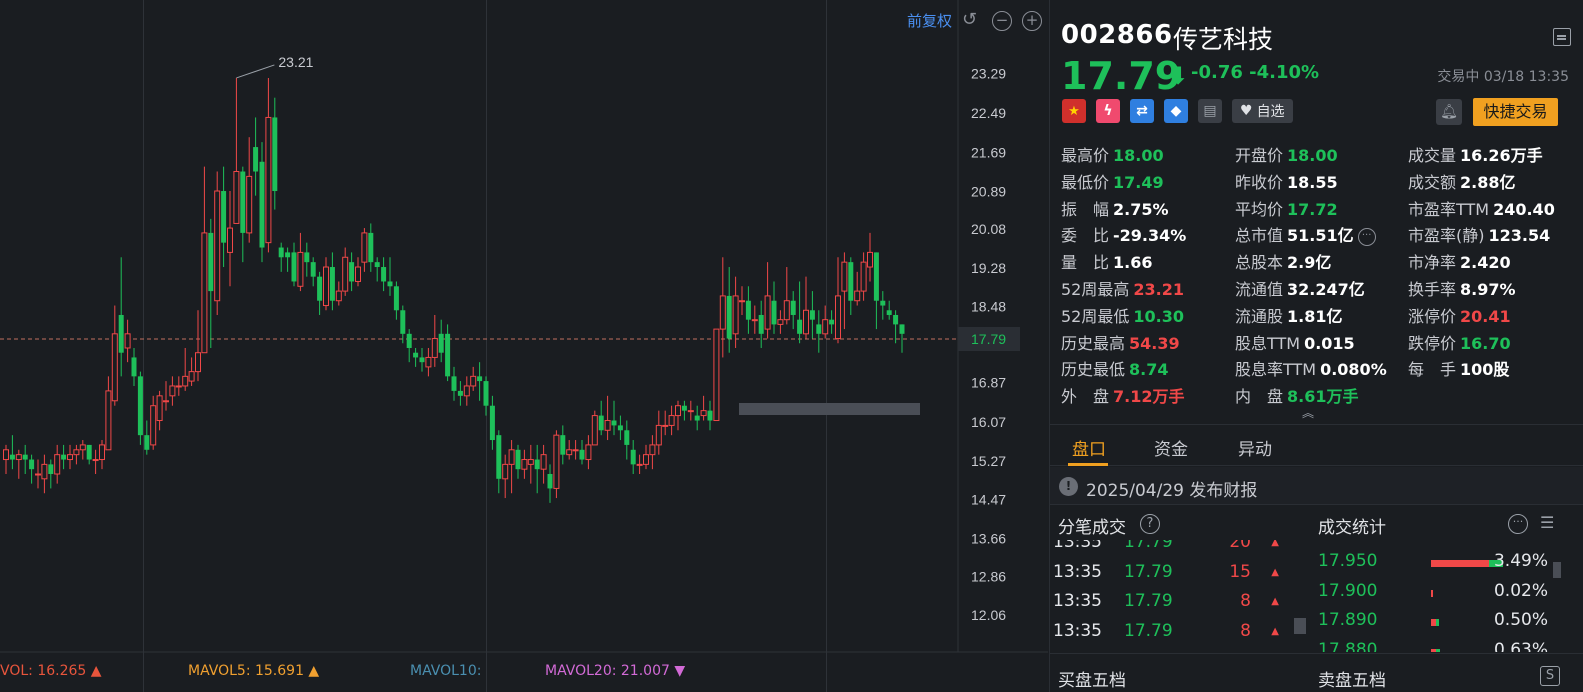 This screenshot has width=1583, height=692. I want to click on stat-value: 54.39, so click(1154, 343).